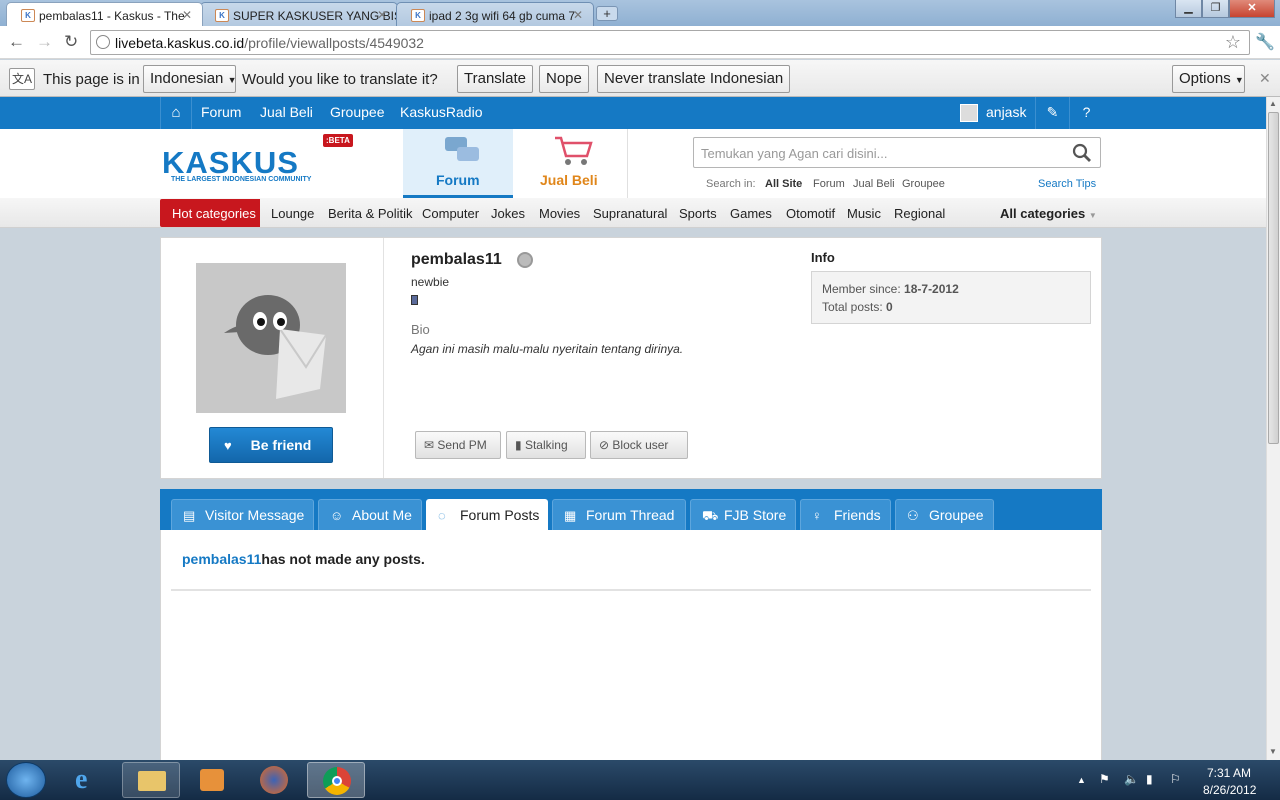  Describe the element at coordinates (336, 780) in the screenshot. I see `chrome-icon` at that location.